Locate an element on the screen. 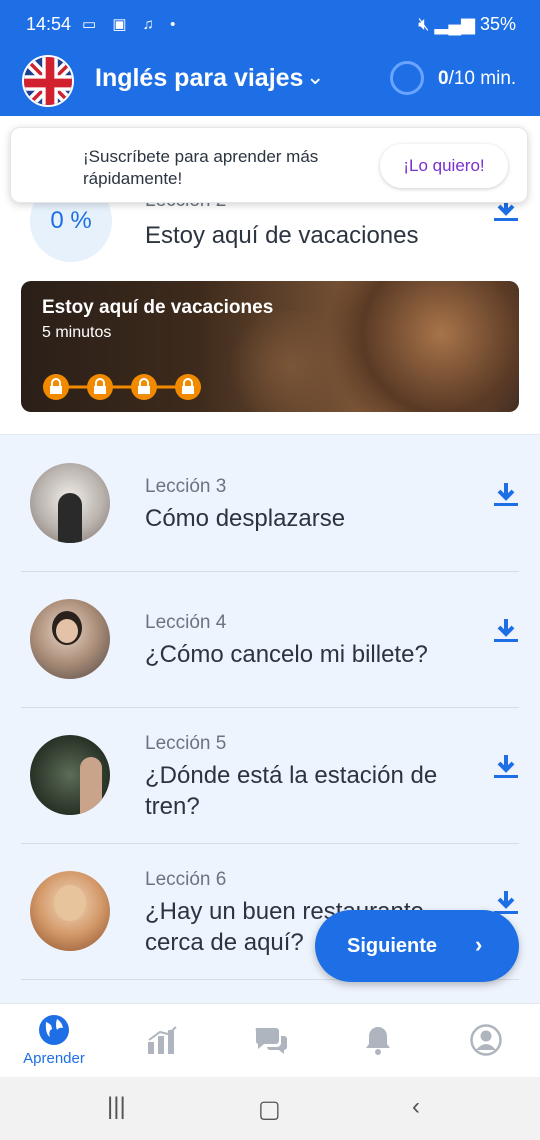 The width and height of the screenshot is (540, 1140). nav-notifications is located at coordinates (378, 1041).